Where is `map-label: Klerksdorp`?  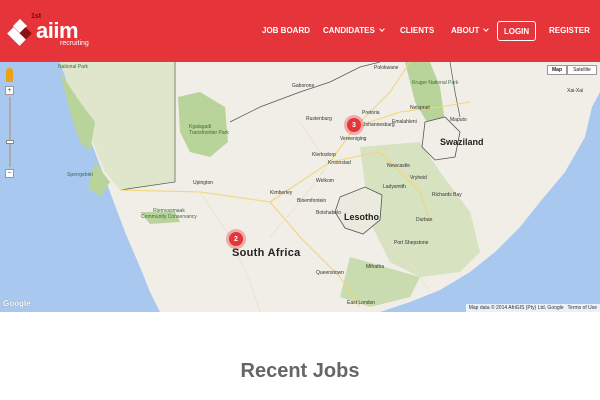 map-label: Klerksdorp is located at coordinates (324, 155).